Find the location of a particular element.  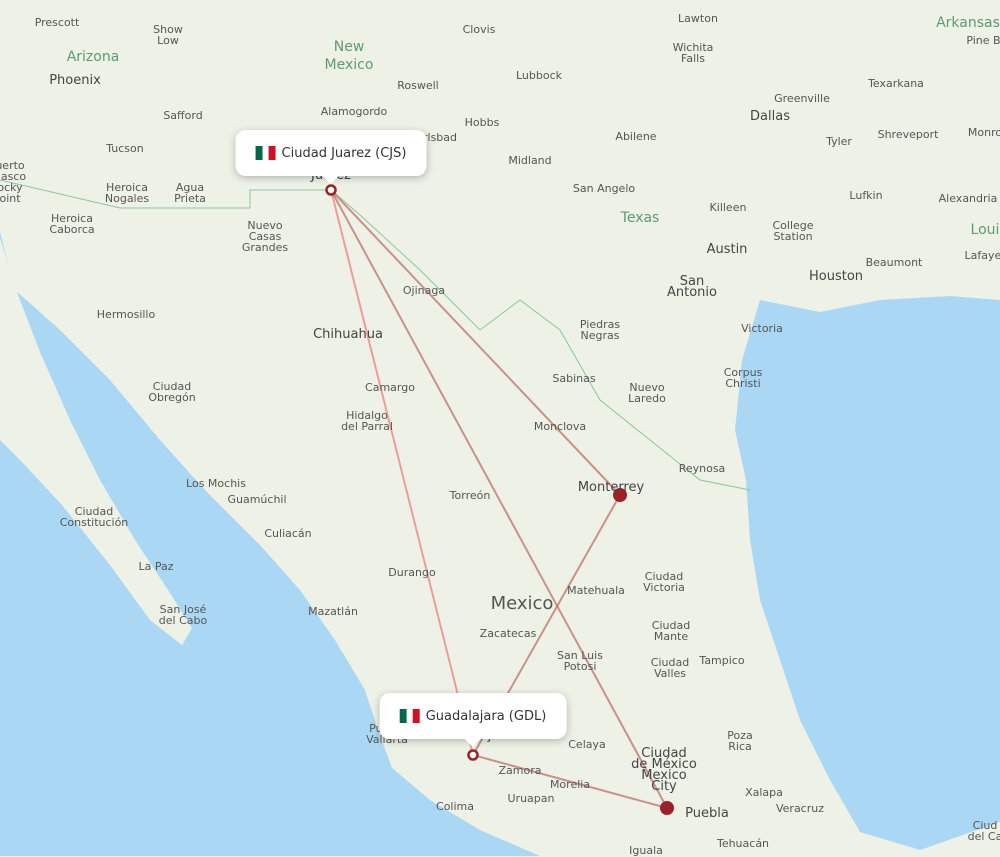

origin-callout: Ciudad Juarez (CJS) is located at coordinates (331, 157).